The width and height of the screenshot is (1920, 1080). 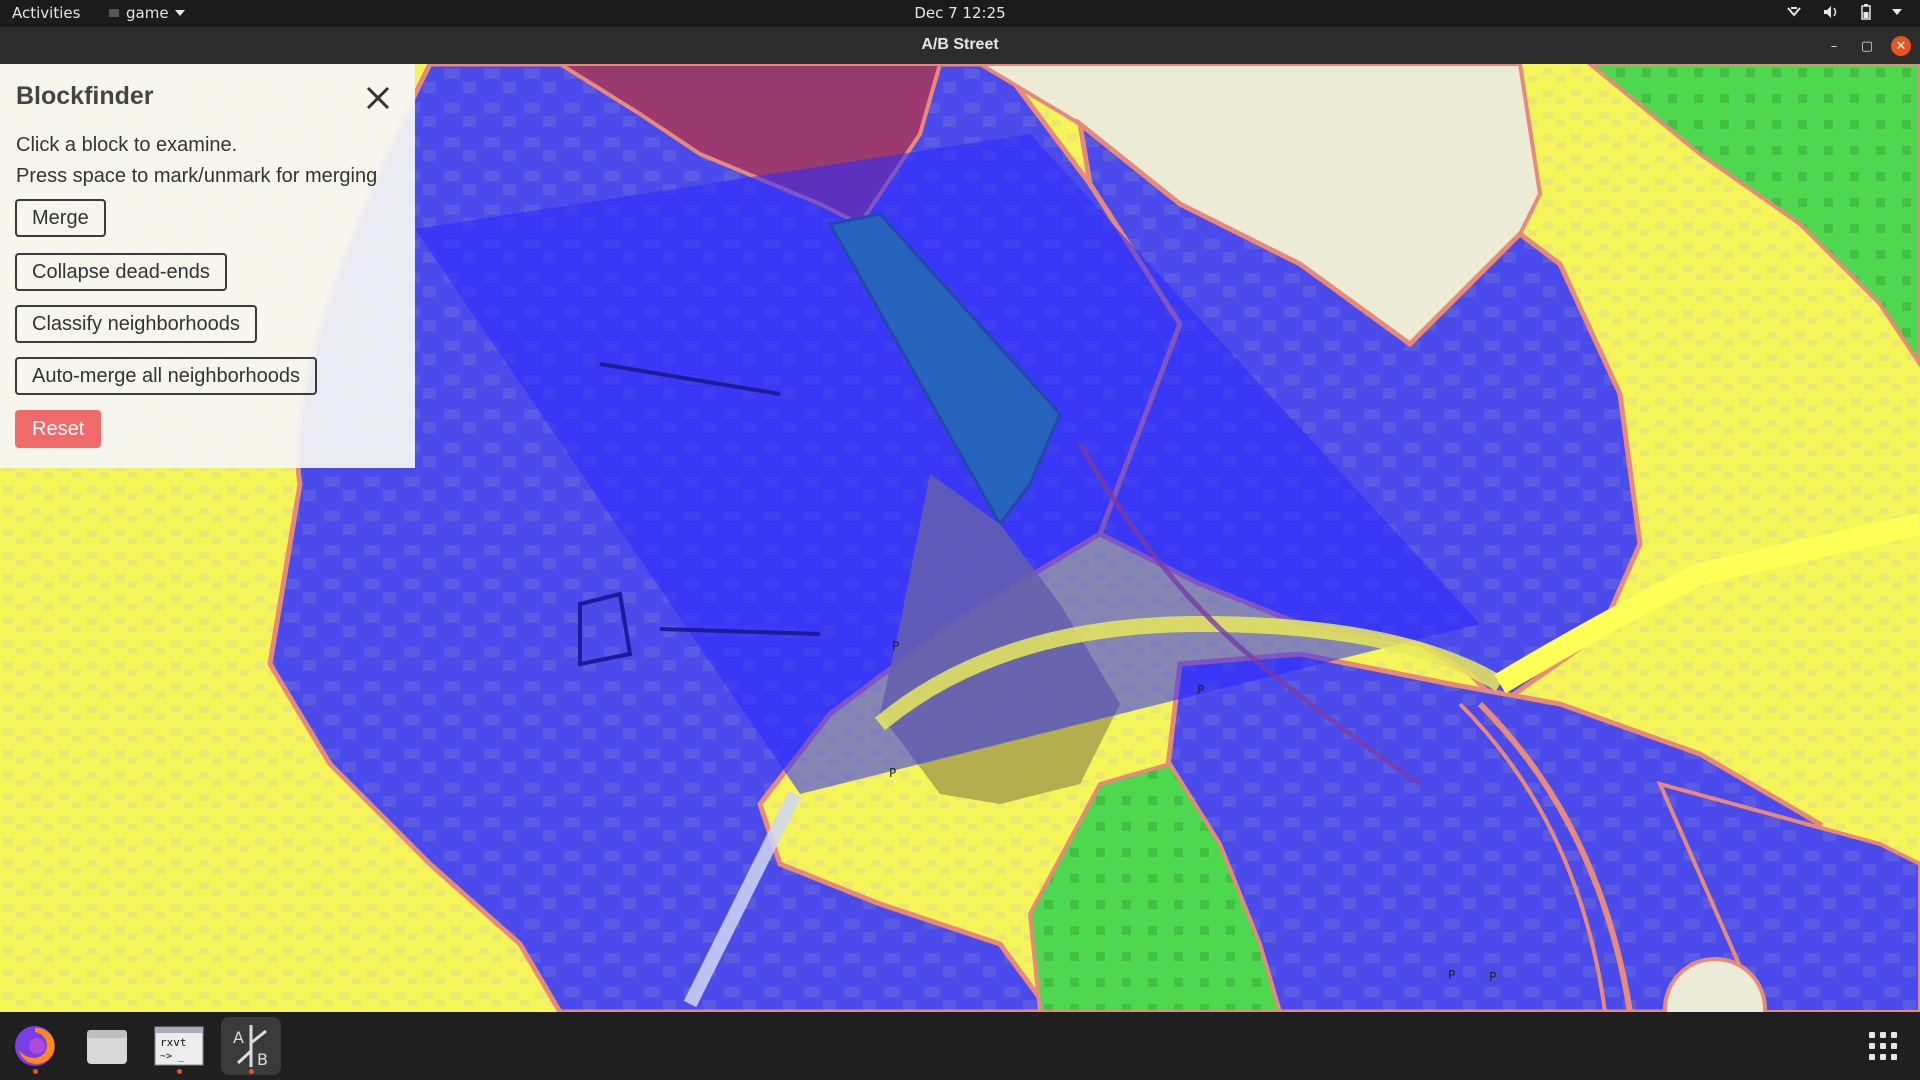 What do you see at coordinates (60, 218) in the screenshot?
I see `merge-button: Merge` at bounding box center [60, 218].